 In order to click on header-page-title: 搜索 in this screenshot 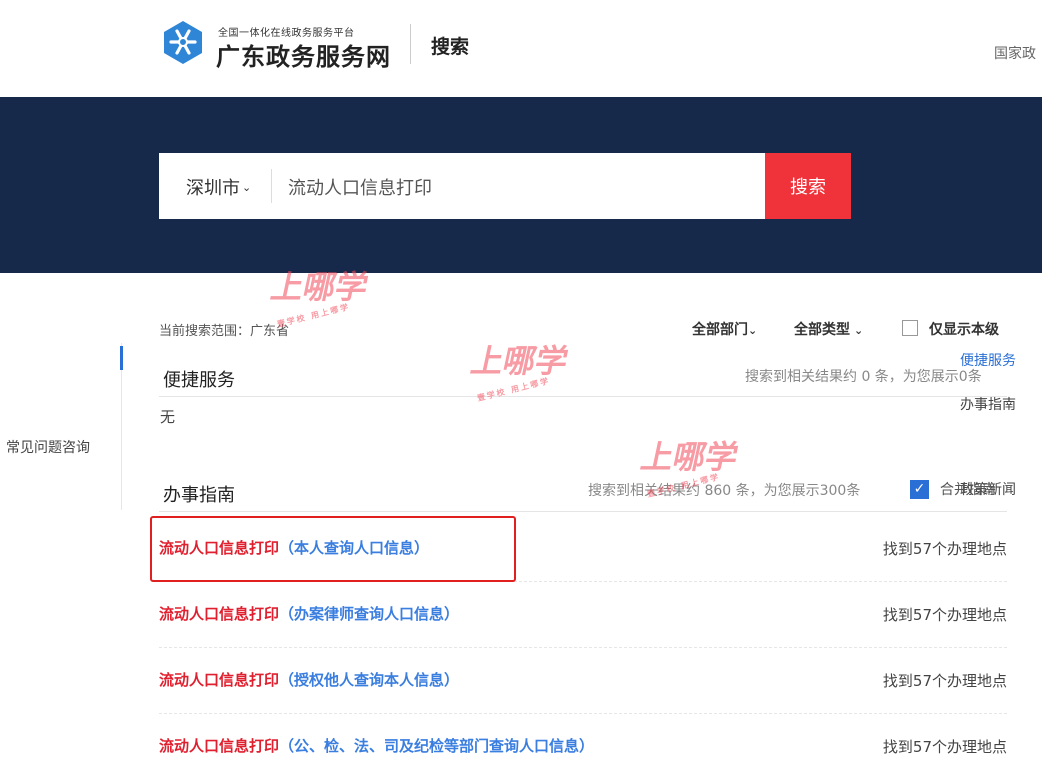, I will do `click(450, 47)`.